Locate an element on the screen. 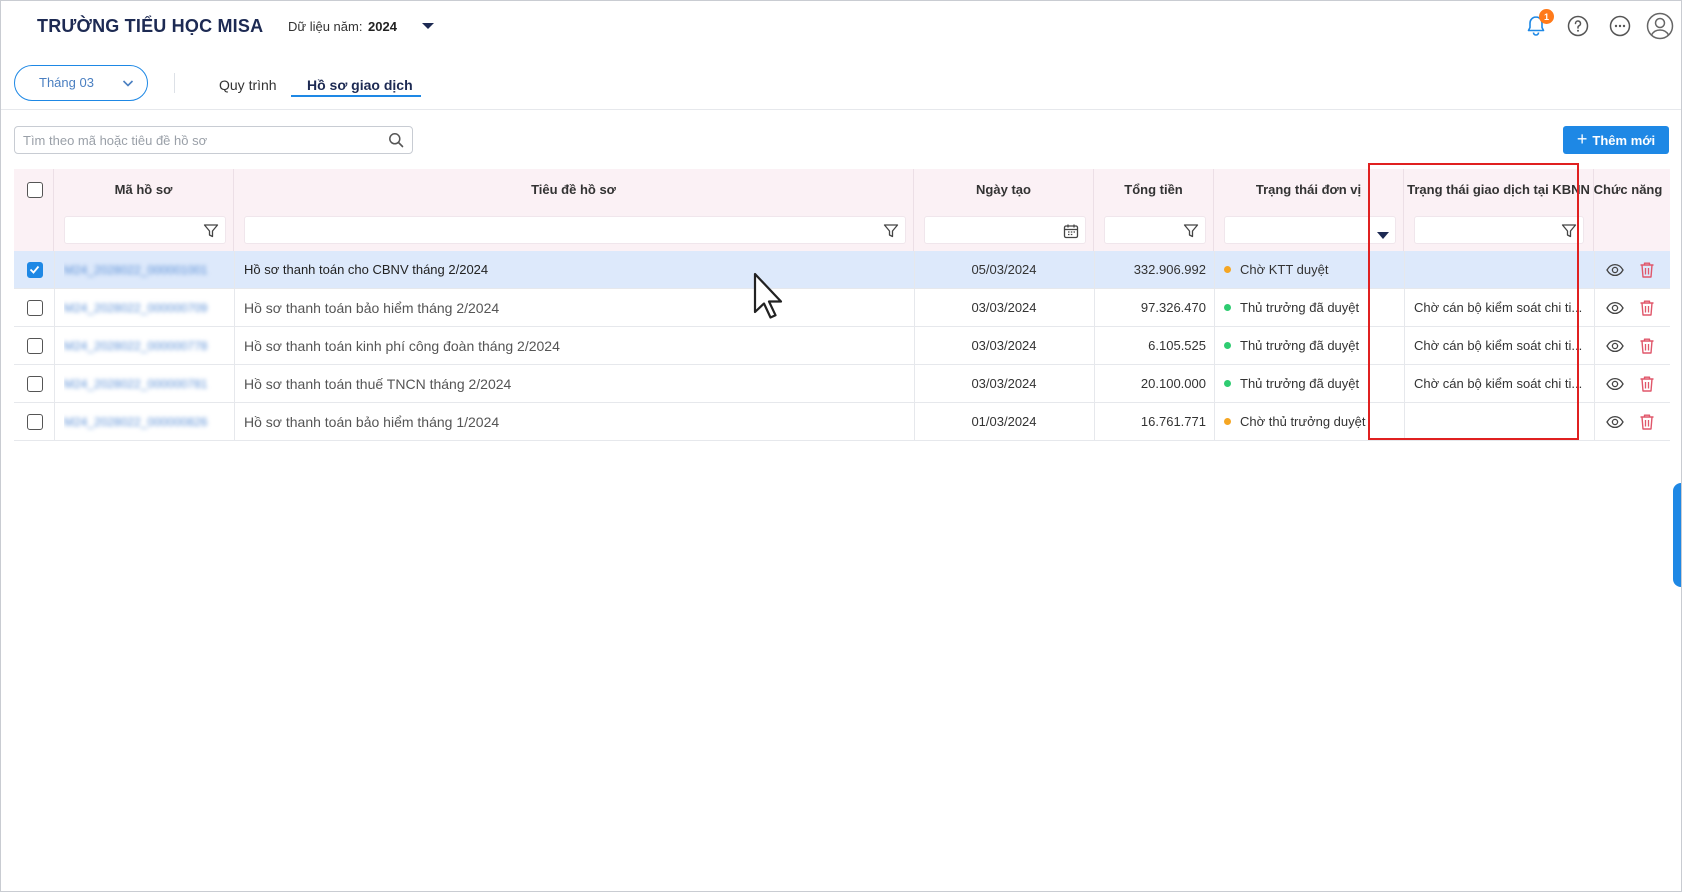 This screenshot has width=1682, height=892. side-panel-handle is located at coordinates (1677, 535).